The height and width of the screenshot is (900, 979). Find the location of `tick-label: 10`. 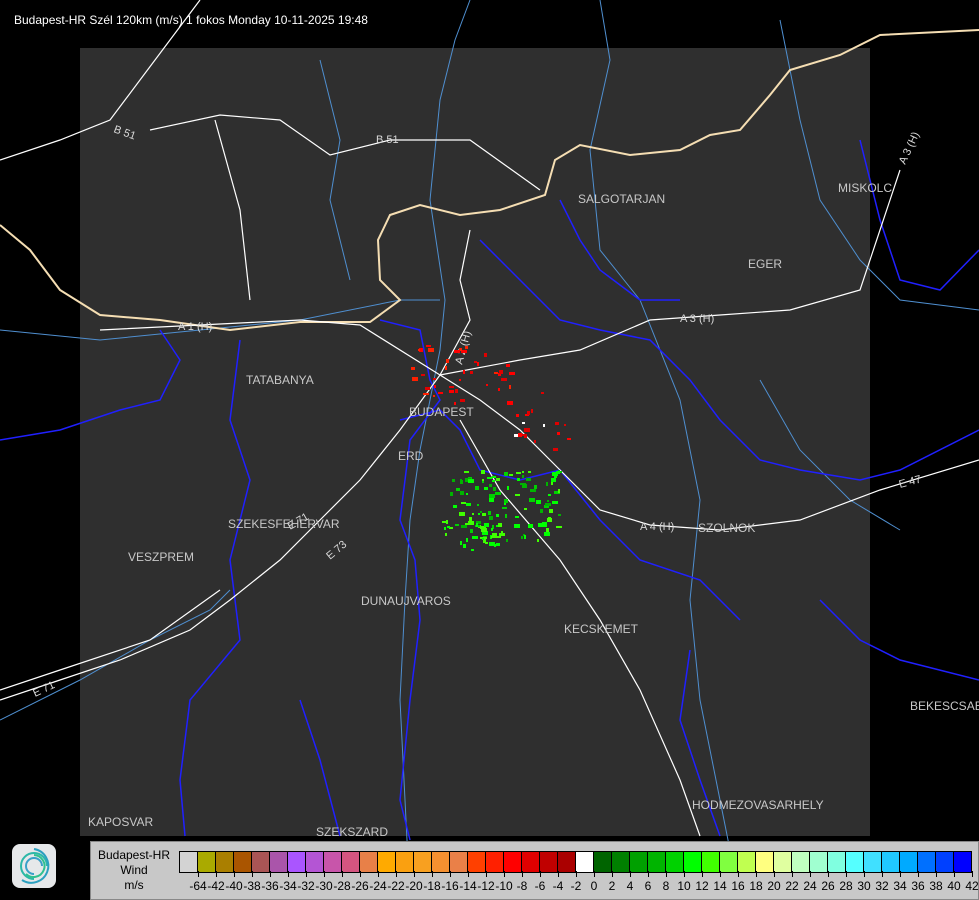

tick-label: 10 is located at coordinates (684, 886).